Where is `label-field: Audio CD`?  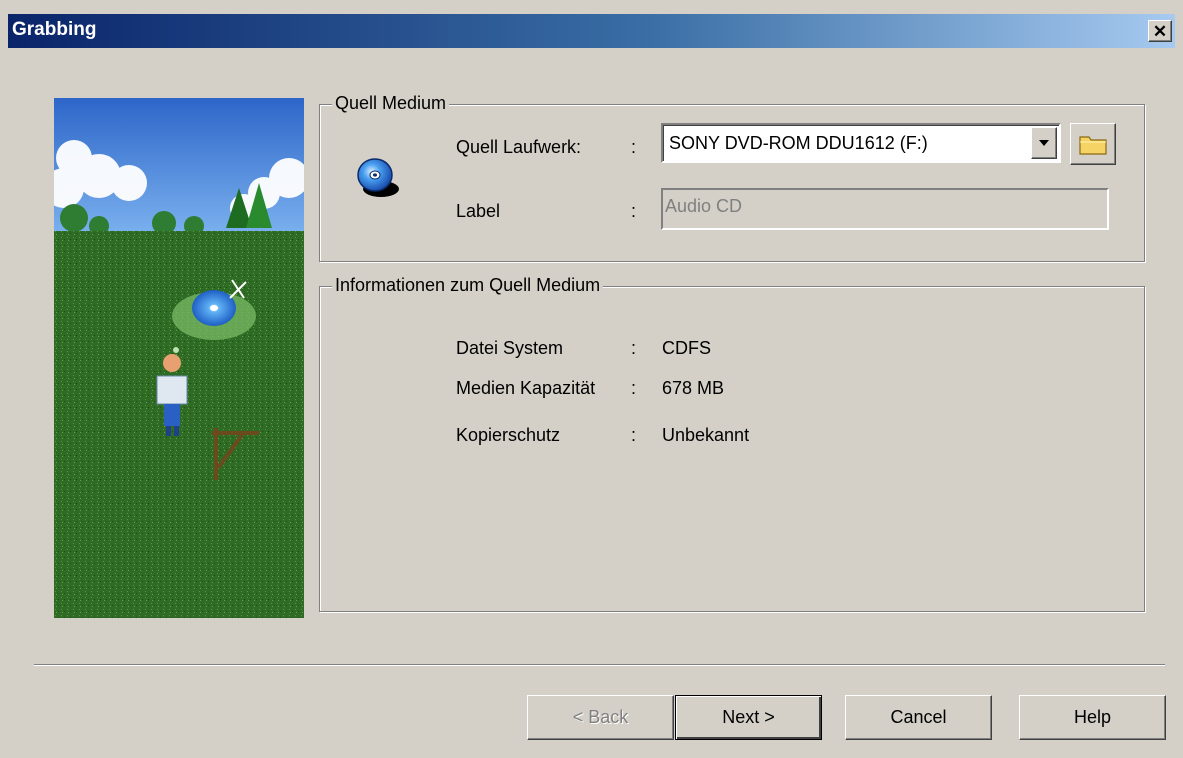 label-field: Audio CD is located at coordinates (885, 209).